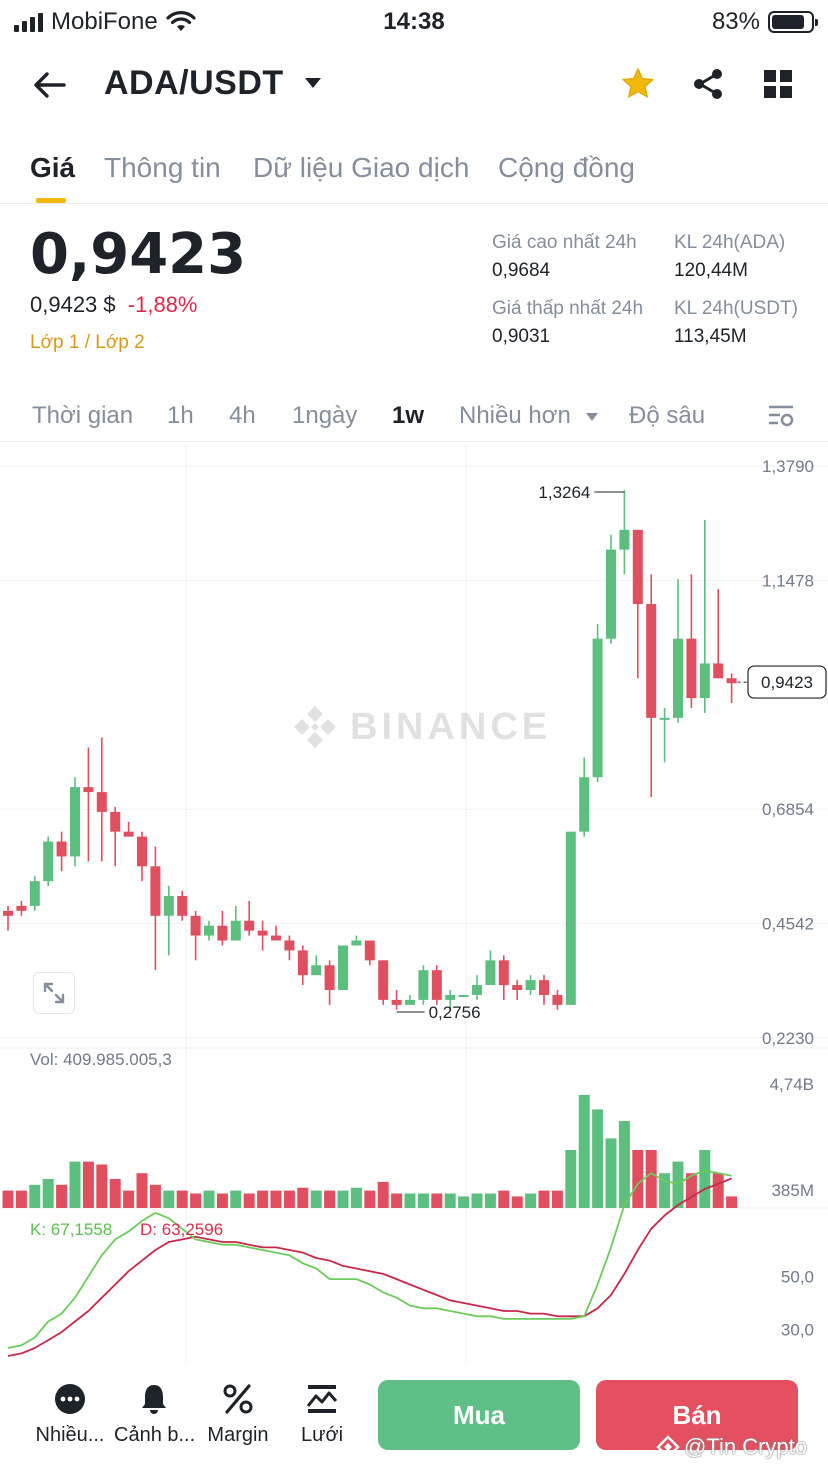  Describe the element at coordinates (736, 308) in the screenshot. I see `vol-quote-label: KL 24h(USDT)` at that location.